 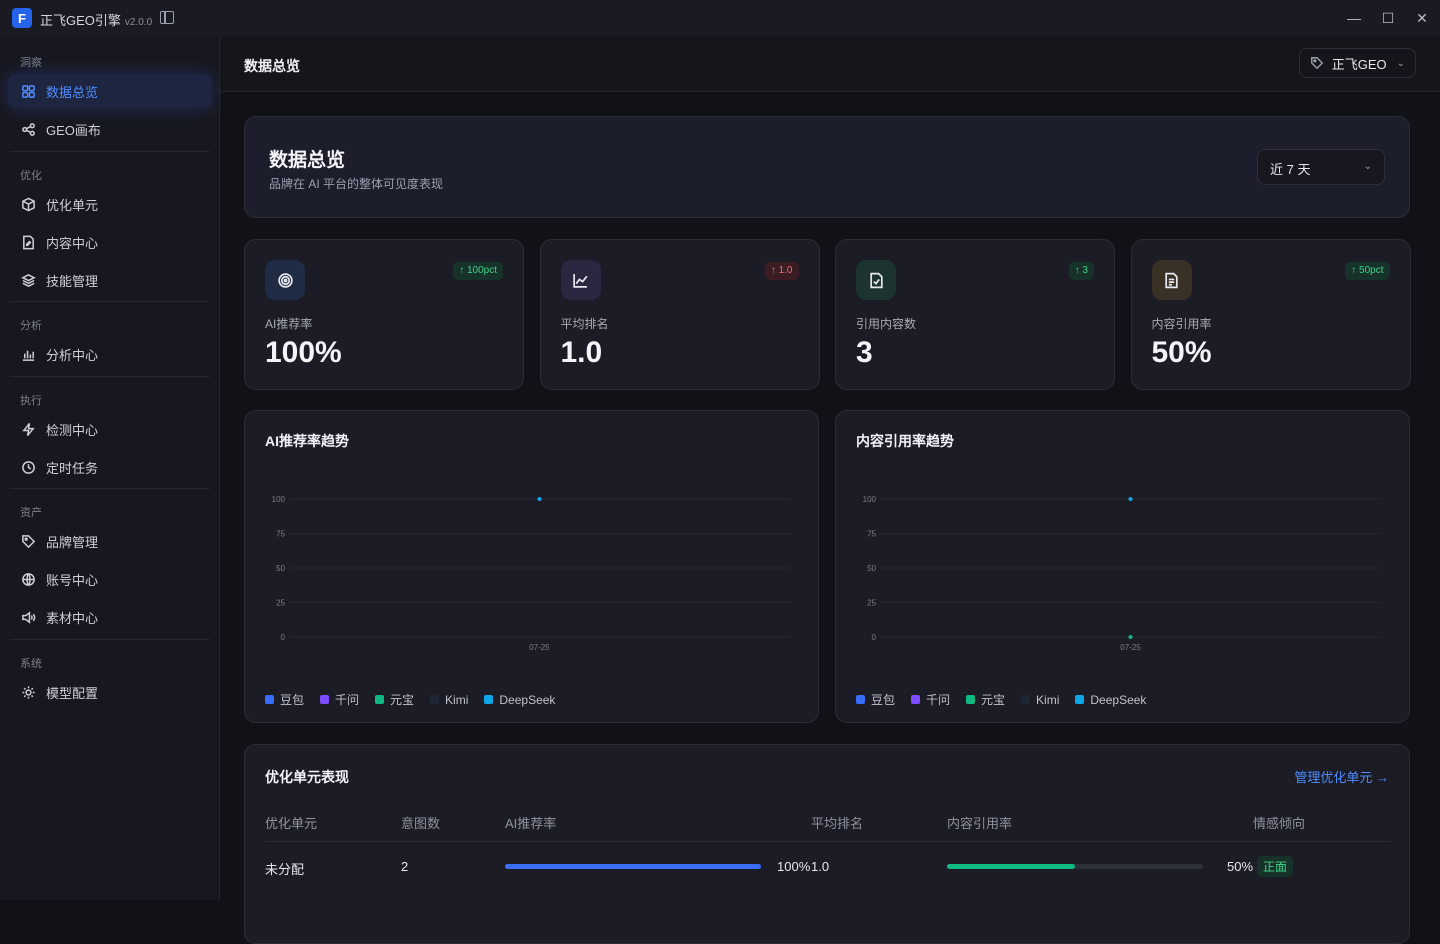 I want to click on col-header-sentiment: 情感倾向, so click(x=1279, y=822).